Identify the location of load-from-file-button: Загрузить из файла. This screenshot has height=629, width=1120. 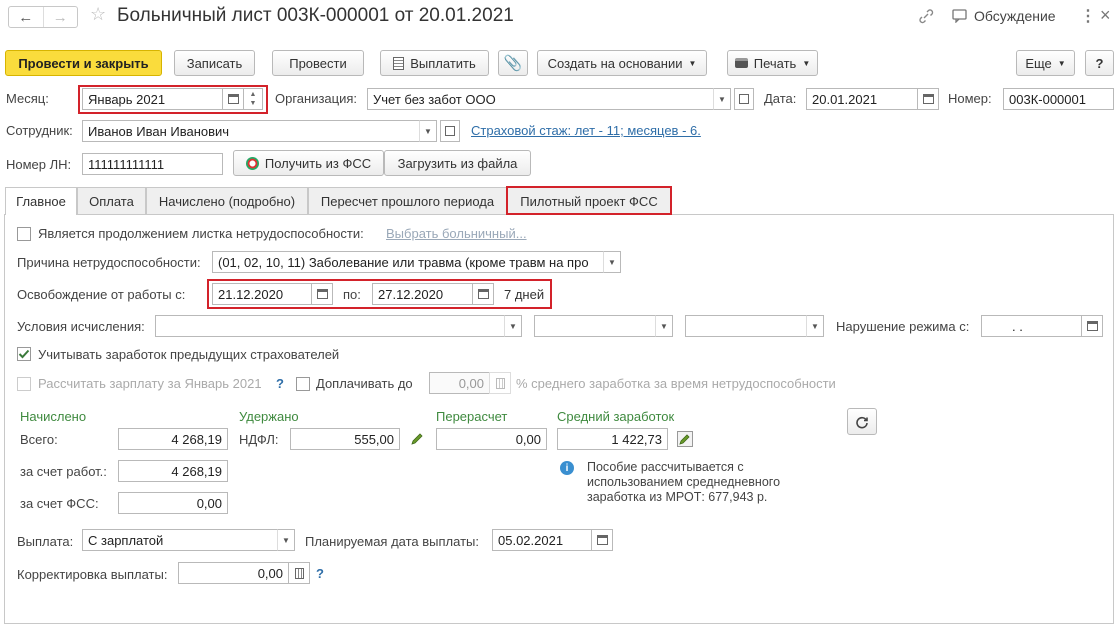
(457, 163).